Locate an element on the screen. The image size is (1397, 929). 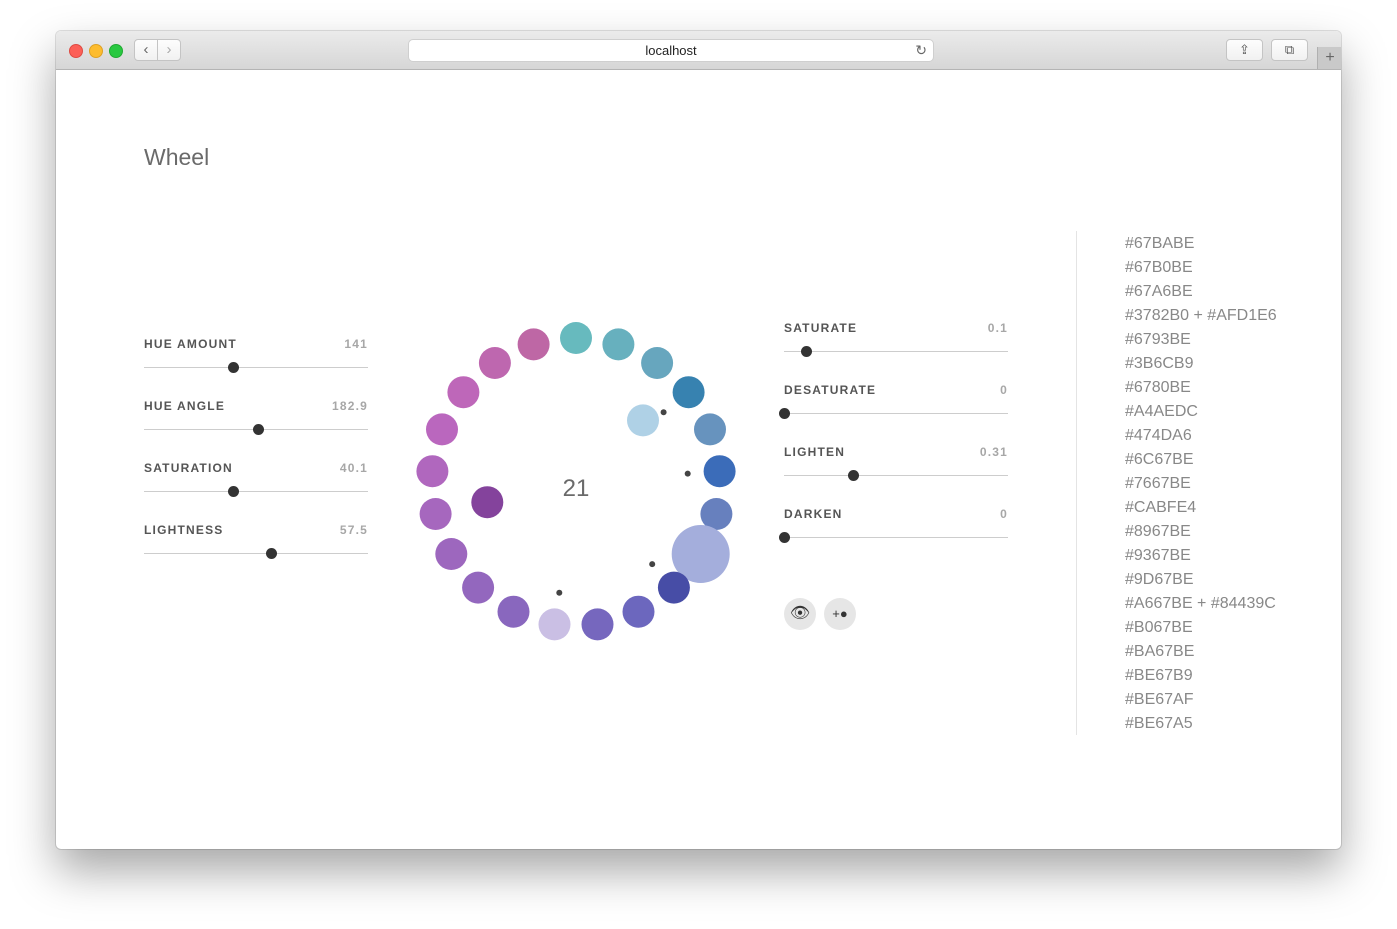
slider-hue-angle: HUE ANGLE 182.9 is located at coordinates (256, 430).